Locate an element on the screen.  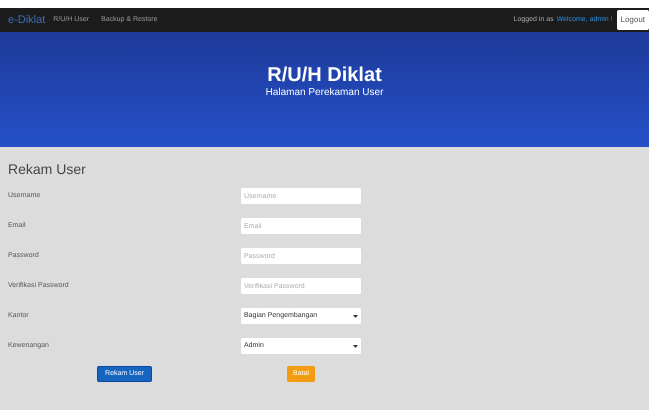
banner-subtitle: Halaman Perekaman User is located at coordinates (325, 93).